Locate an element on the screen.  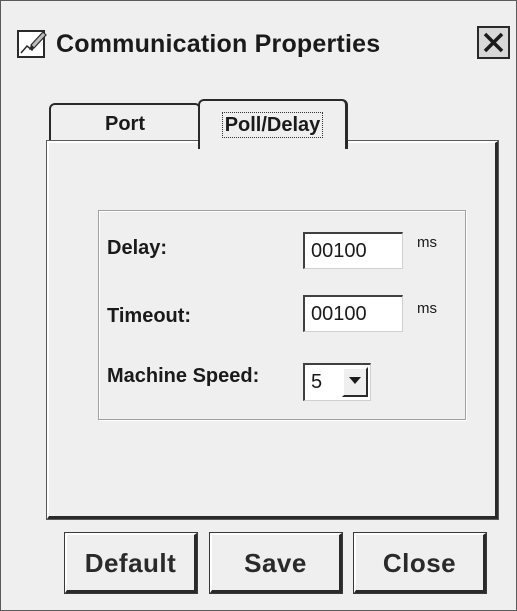
chevron-down-icon is located at coordinates (355, 380).